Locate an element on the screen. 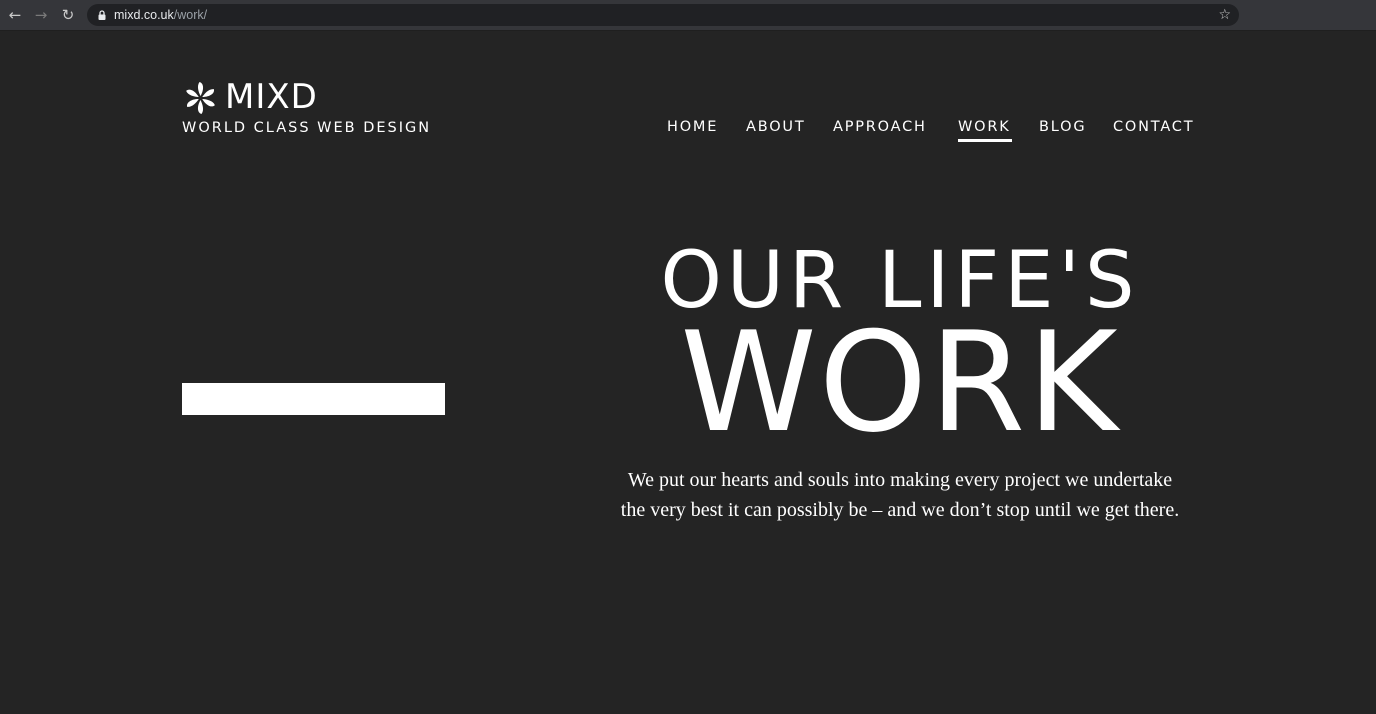 Image resolution: width=1376 pixels, height=714 pixels. url-path: /work/ is located at coordinates (190, 15).